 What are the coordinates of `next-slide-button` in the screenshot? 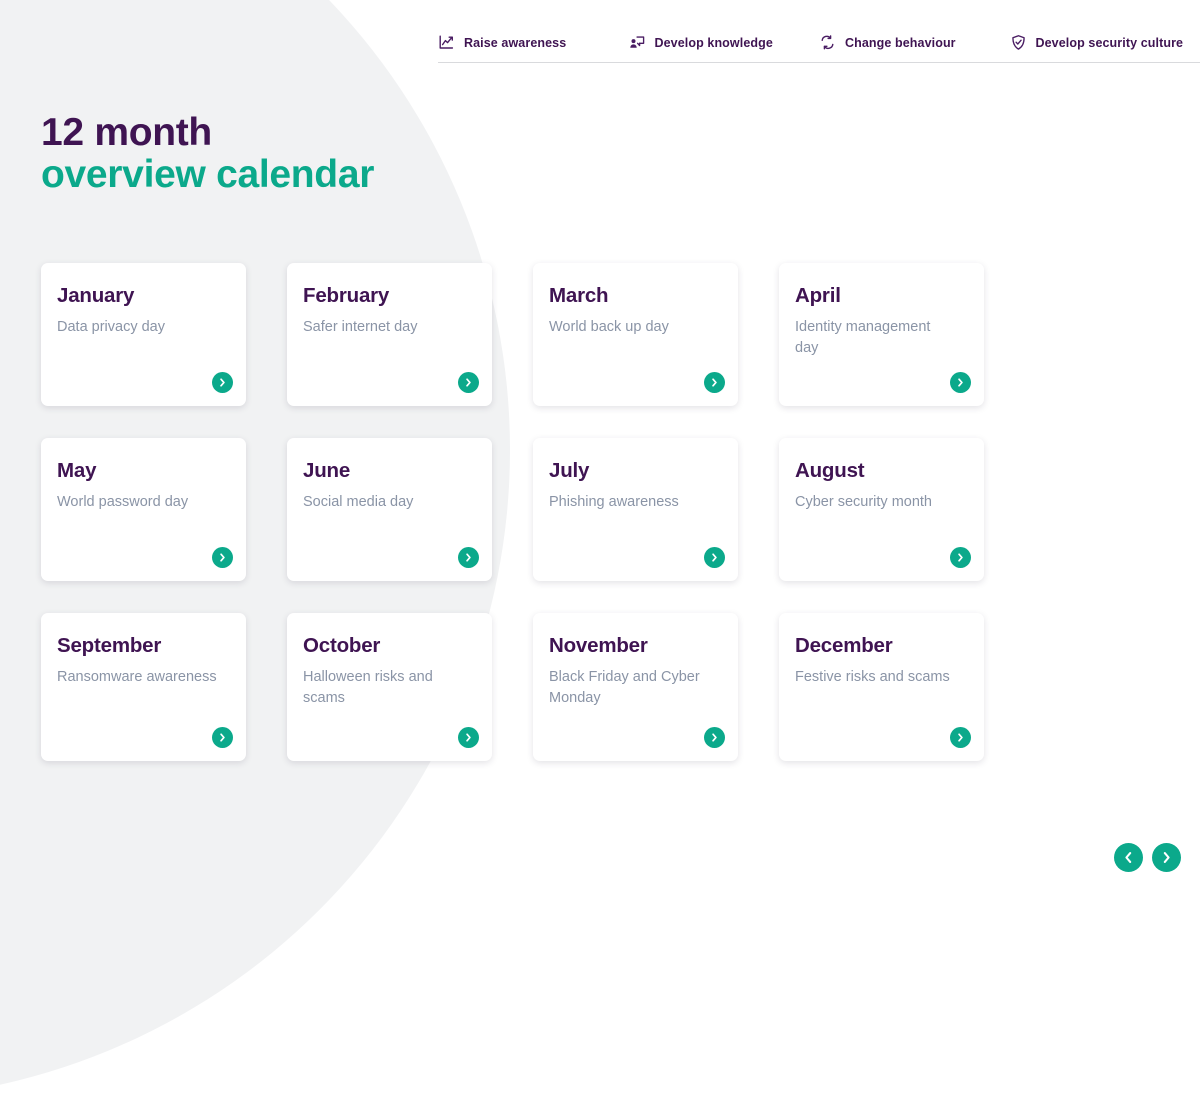 It's located at (1166, 857).